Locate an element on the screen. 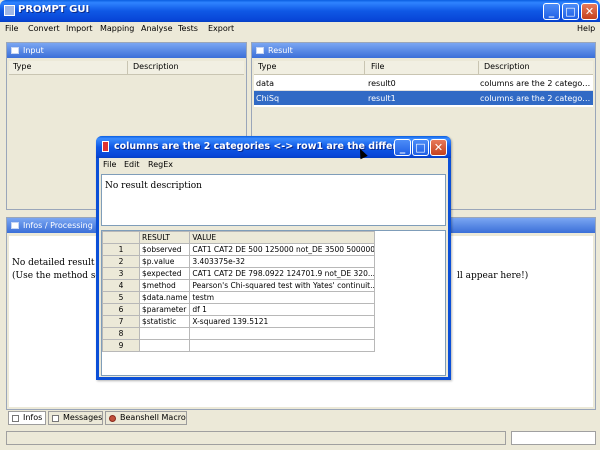 The image size is (600, 450). value-cell: X-squared 139.5121 is located at coordinates (282, 321).